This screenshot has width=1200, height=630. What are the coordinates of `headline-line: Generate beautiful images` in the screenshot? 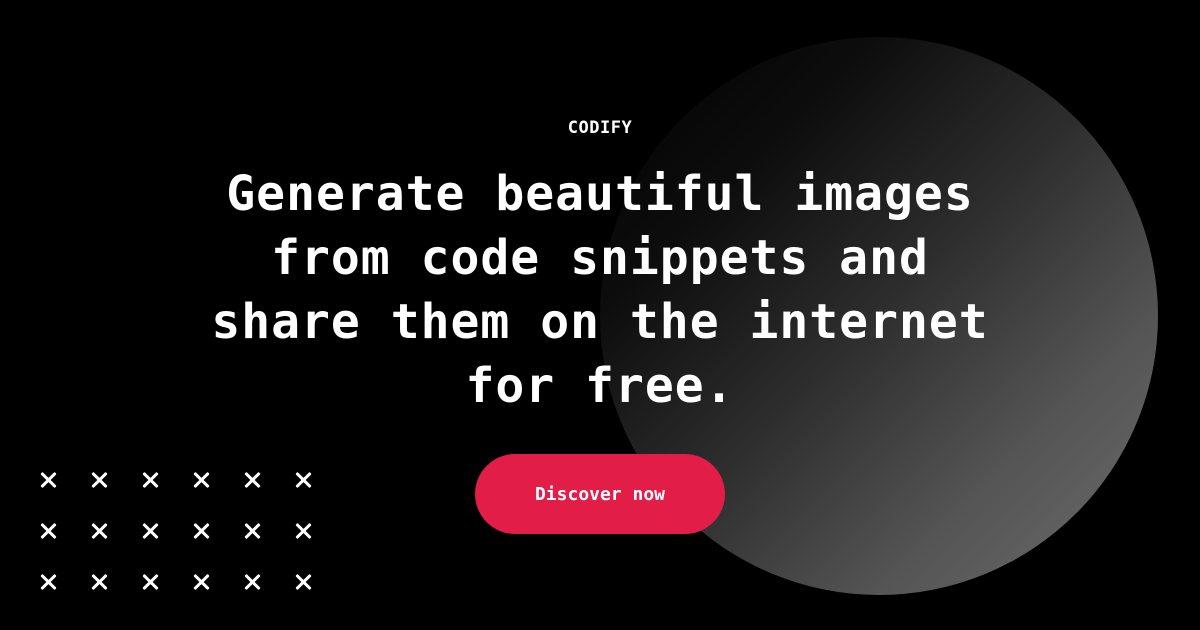 It's located at (600, 194).